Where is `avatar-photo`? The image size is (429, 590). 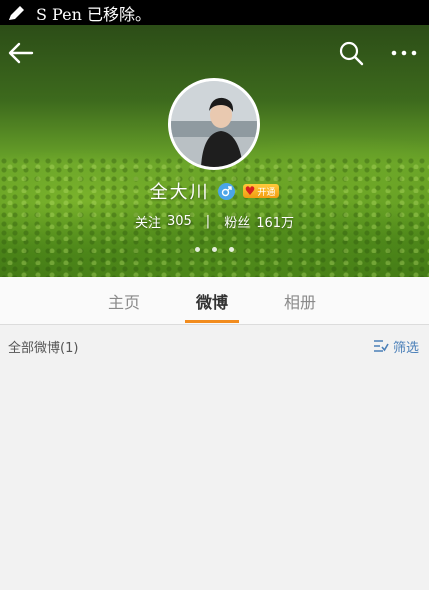
avatar-photo is located at coordinates (214, 124).